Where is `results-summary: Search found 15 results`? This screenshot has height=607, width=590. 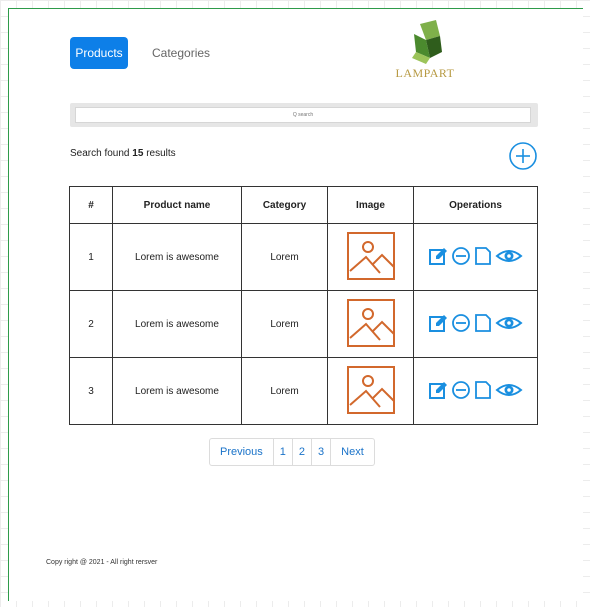 results-summary: Search found 15 results is located at coordinates (123, 153).